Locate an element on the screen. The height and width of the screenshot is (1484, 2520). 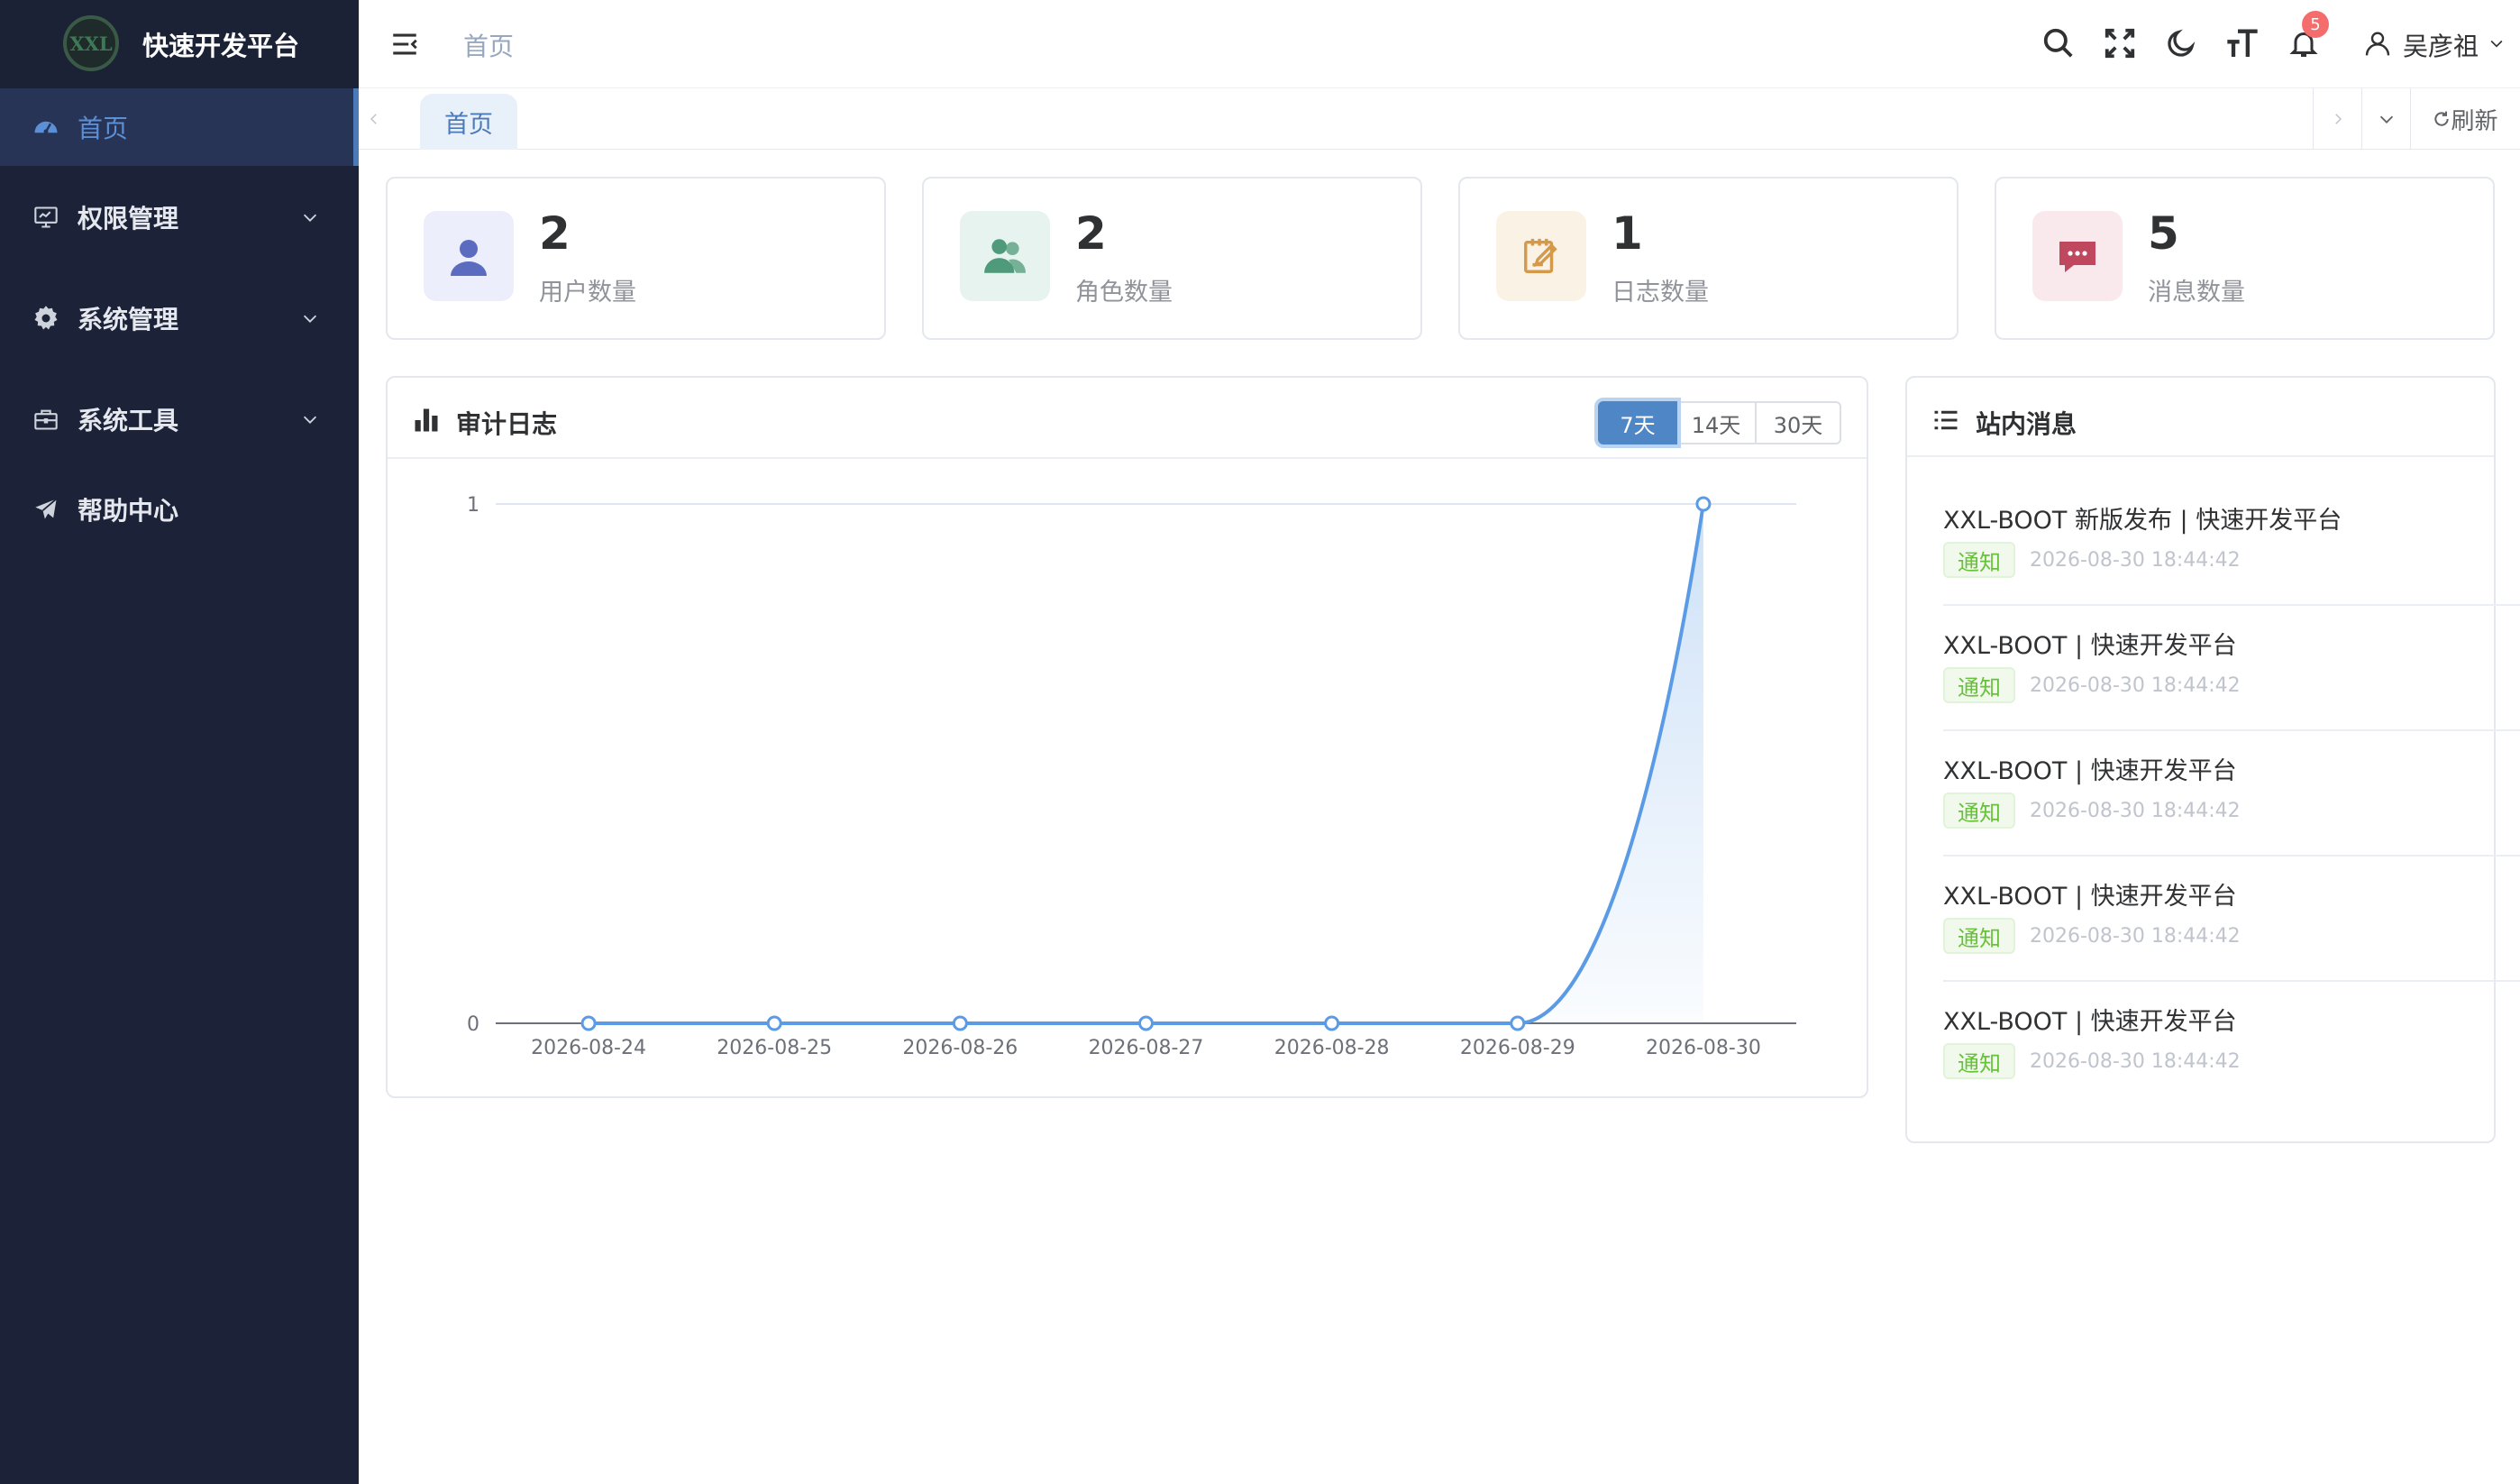
stat-card-users: 2 用户数量 is located at coordinates (636, 258).